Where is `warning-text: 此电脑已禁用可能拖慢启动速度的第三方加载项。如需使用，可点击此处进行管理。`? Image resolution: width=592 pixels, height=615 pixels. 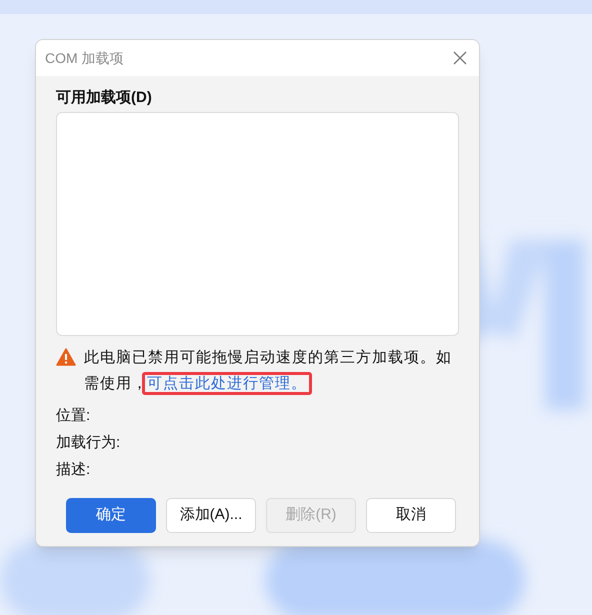 warning-text: 此电脑已禁用可能拖慢启动速度的第三方加载项。如需使用，可点击此处进行管理。 is located at coordinates (270, 371).